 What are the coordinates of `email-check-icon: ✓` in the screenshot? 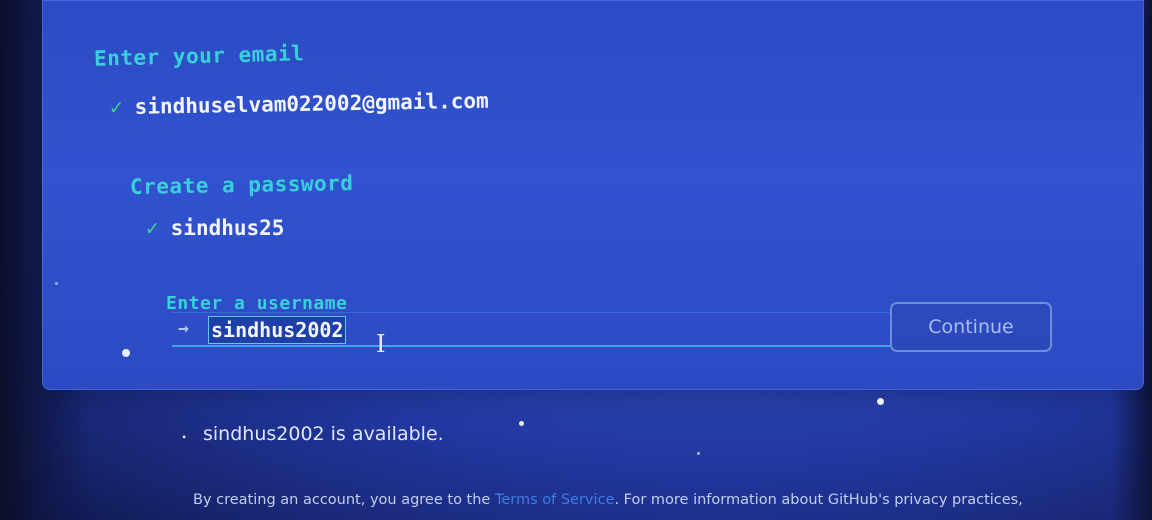 It's located at (116, 107).